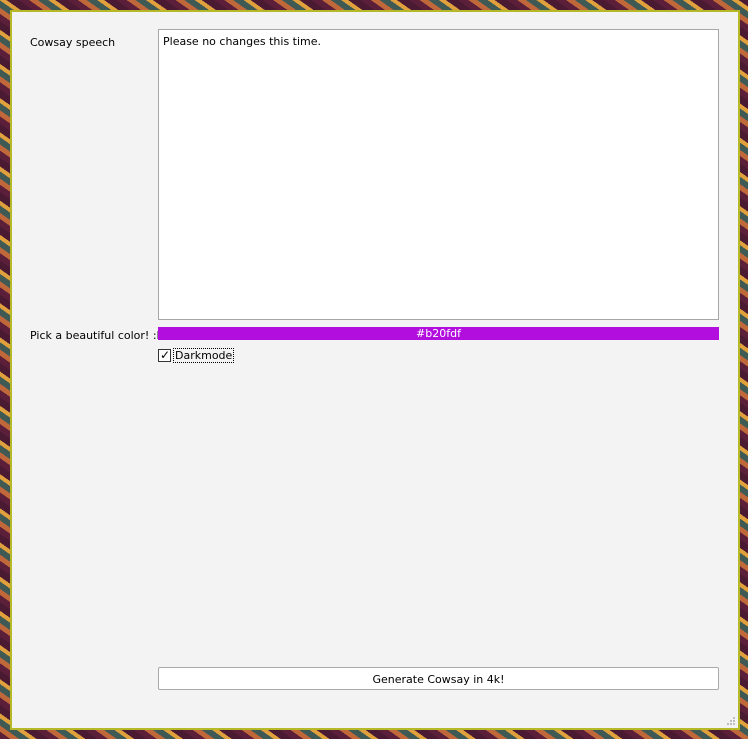 The width and height of the screenshot is (748, 739). Describe the element at coordinates (438, 678) in the screenshot. I see `generate-button: Generate Cowsay in 4k!` at that location.